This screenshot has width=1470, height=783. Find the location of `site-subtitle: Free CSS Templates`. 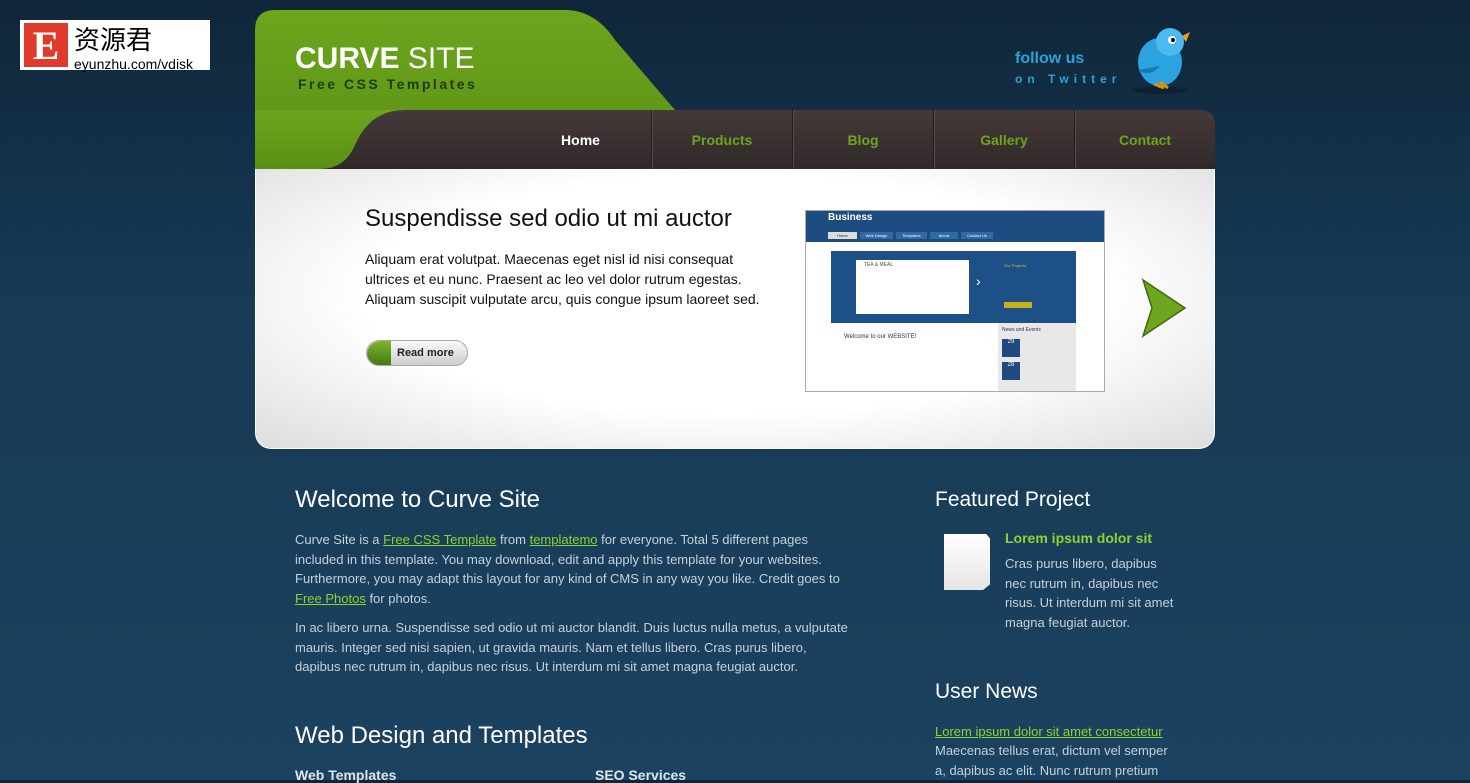

site-subtitle: Free CSS Templates is located at coordinates (388, 84).